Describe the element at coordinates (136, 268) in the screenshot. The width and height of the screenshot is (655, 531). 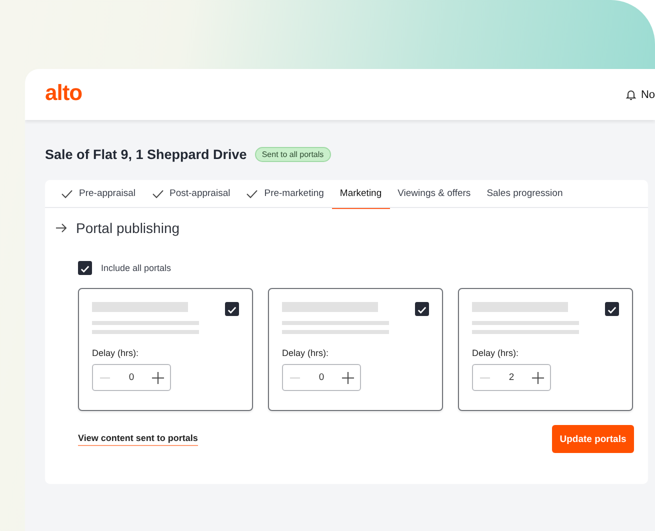
I see `checkbox-label: Include all portals` at that location.